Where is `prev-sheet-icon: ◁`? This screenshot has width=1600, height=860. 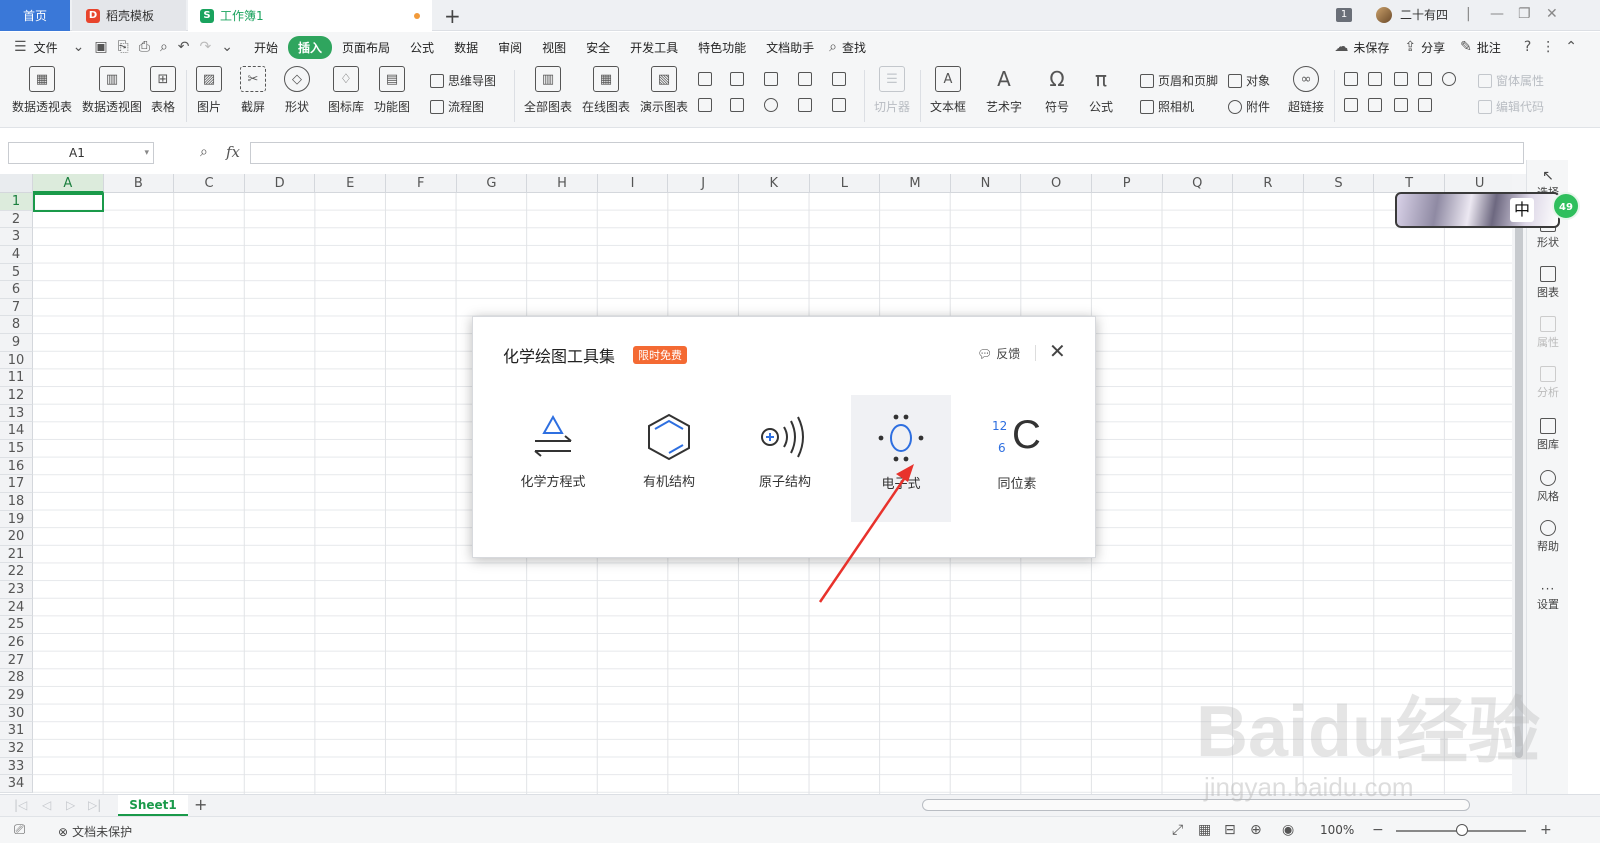 prev-sheet-icon: ◁ is located at coordinates (46, 805).